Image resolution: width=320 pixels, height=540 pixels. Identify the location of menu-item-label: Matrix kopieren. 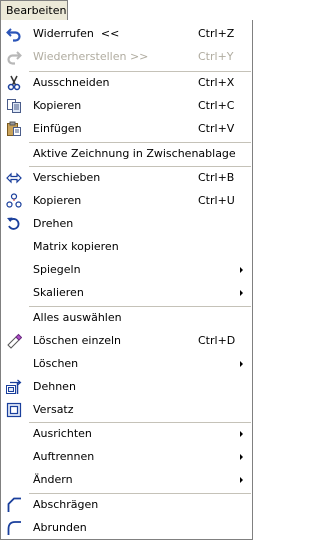
(76, 246).